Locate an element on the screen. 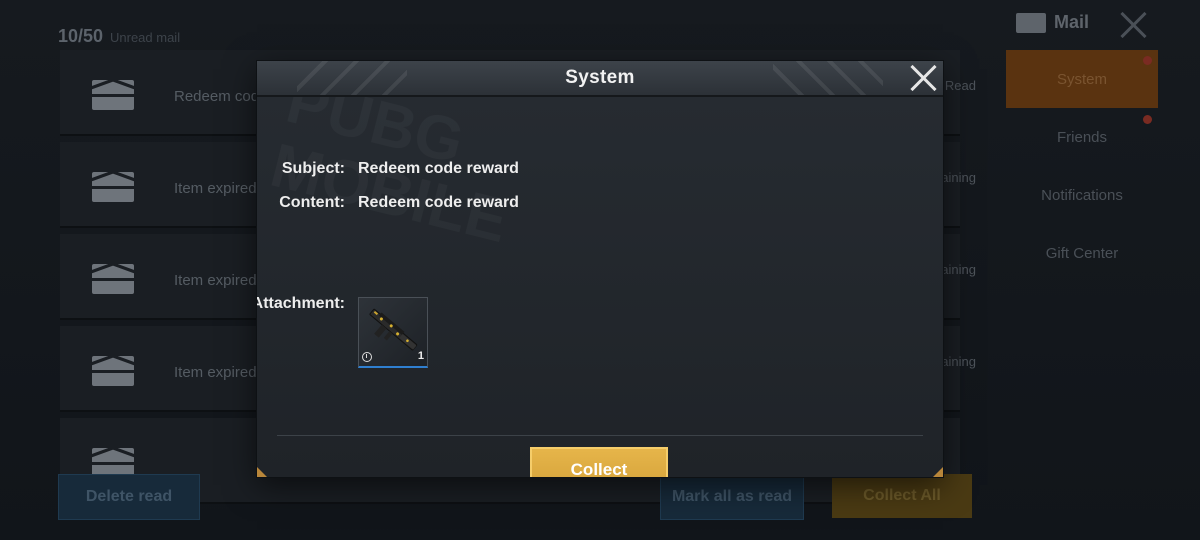 The width and height of the screenshot is (1200, 540). divider is located at coordinates (600, 435).